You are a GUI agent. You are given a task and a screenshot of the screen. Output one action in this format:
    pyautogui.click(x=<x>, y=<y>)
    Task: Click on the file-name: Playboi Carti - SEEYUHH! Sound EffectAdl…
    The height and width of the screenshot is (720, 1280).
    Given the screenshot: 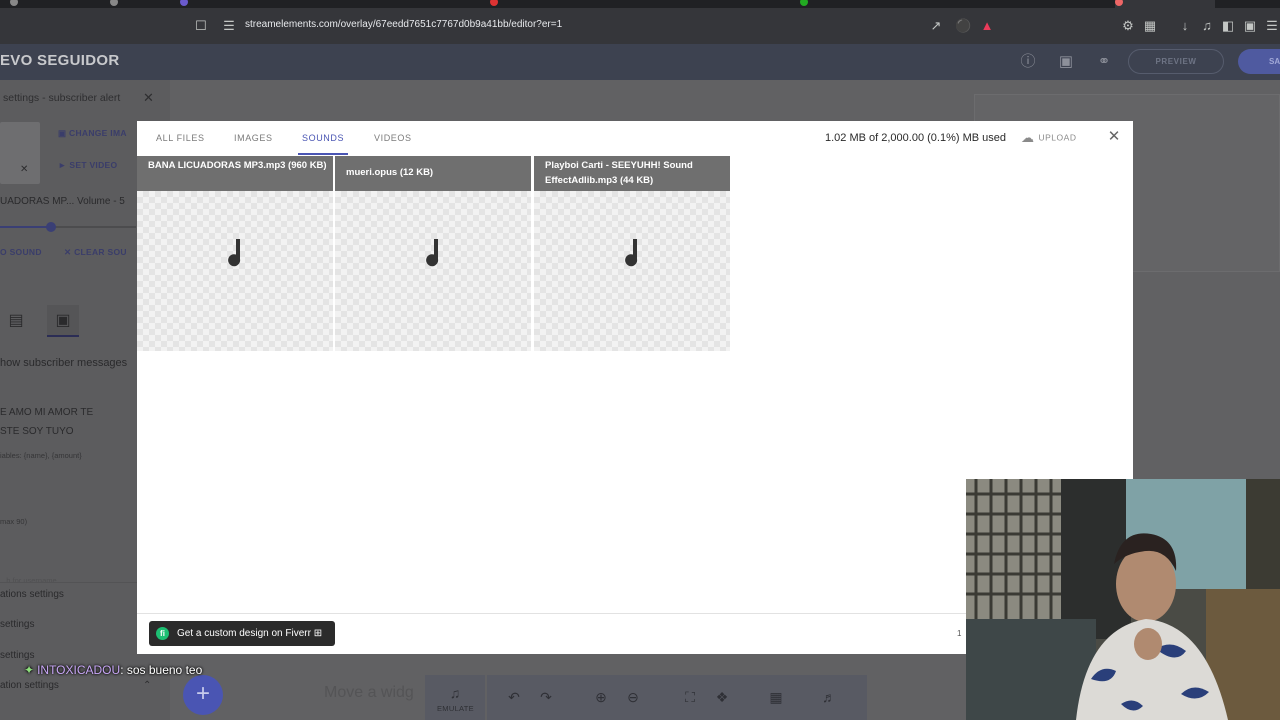 What is the action you would take?
    pyautogui.click(x=632, y=173)
    